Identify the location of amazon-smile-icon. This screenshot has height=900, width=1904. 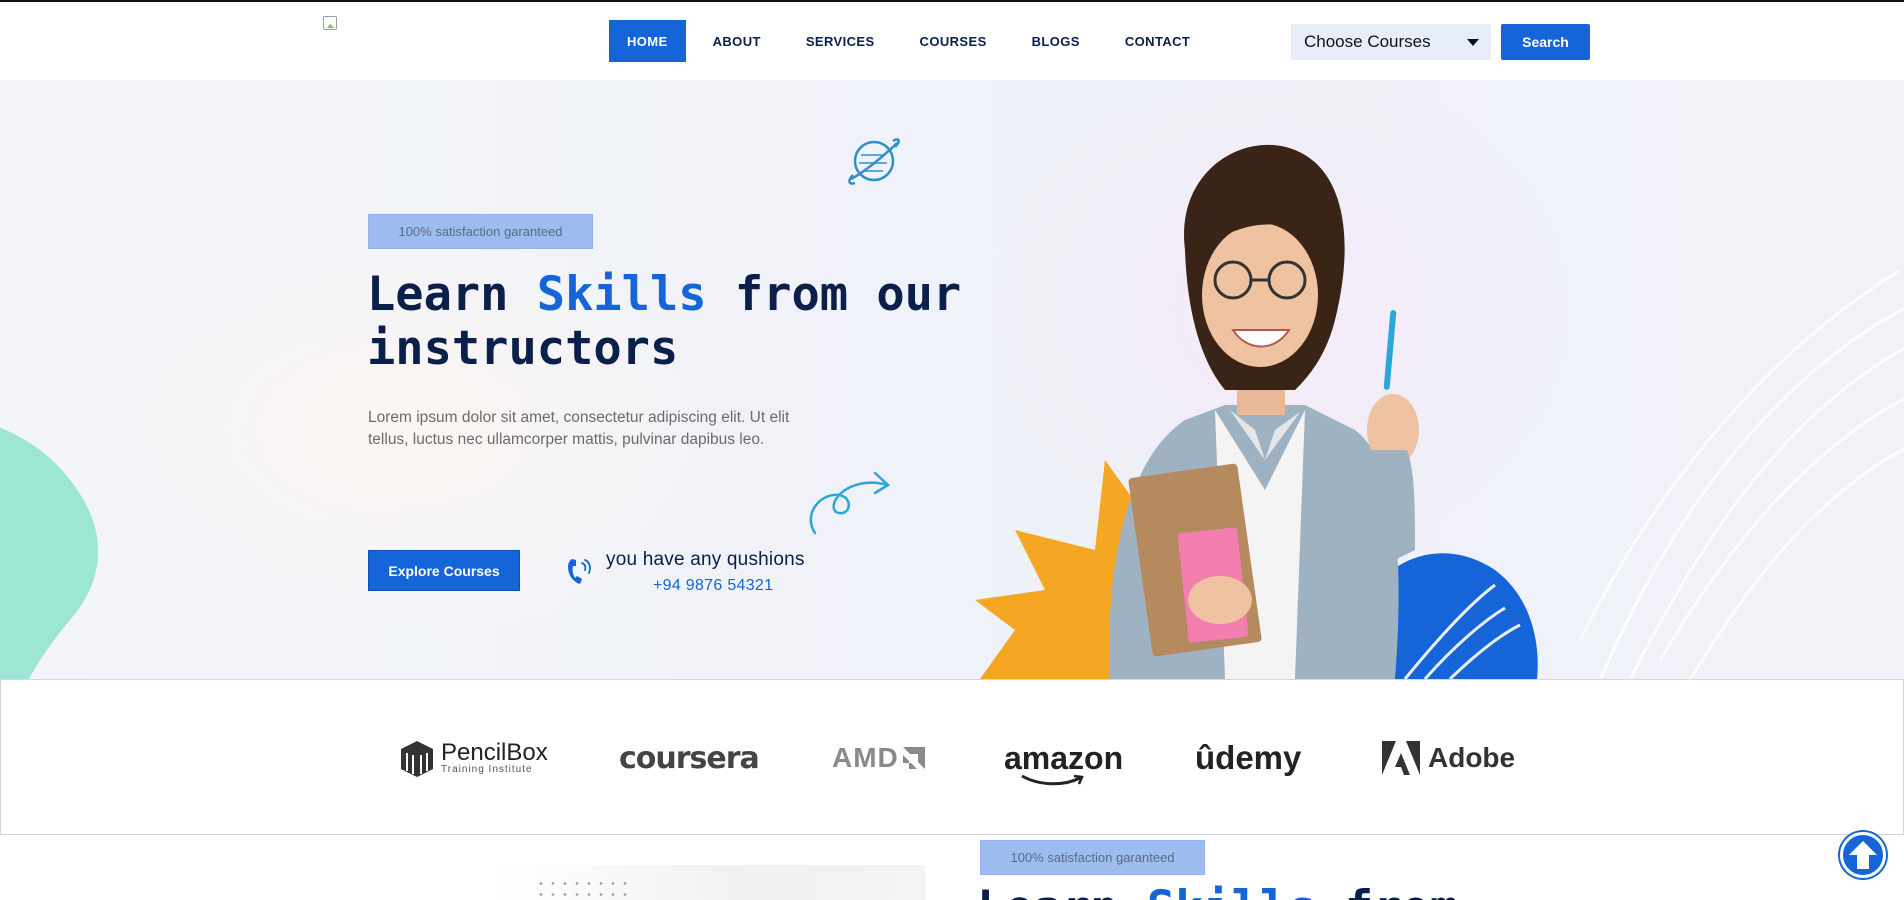
(1052, 779).